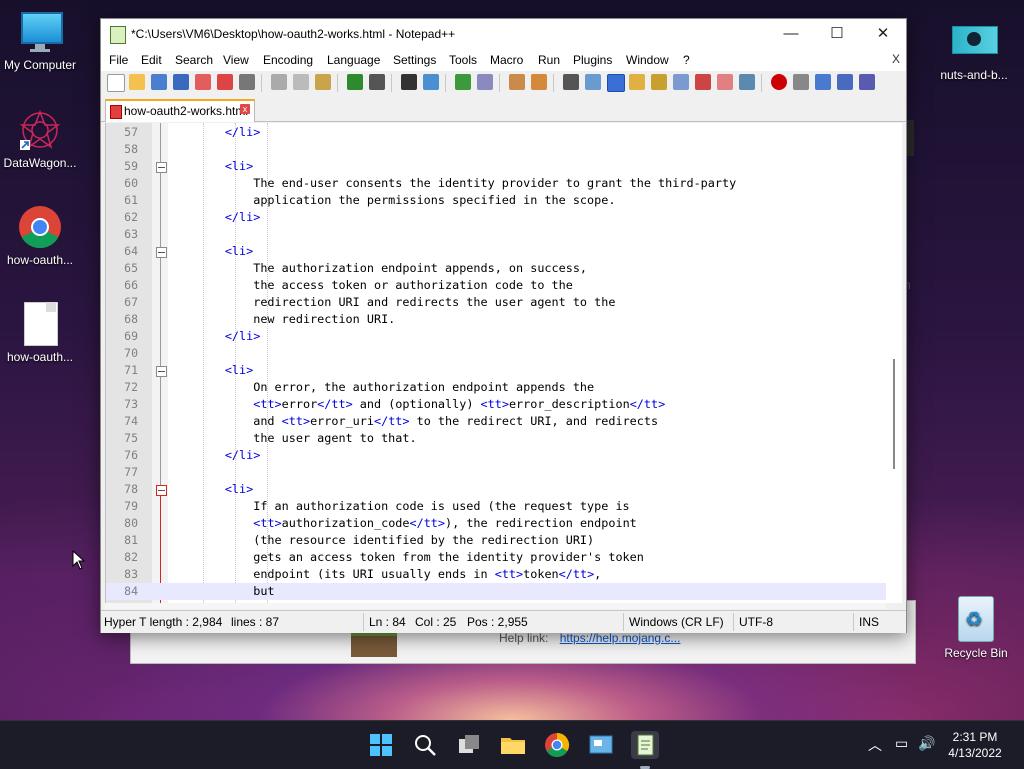  Describe the element at coordinates (180, 110) in the screenshot. I see `tab-how-oauth2-works: how-oauth2-works.html x` at that location.